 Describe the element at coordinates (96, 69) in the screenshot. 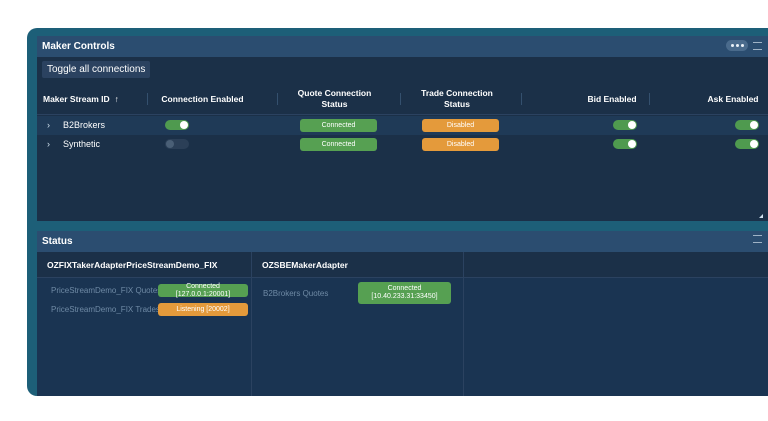

I see `toggle-all-connections-button: Toggle all connections` at that location.